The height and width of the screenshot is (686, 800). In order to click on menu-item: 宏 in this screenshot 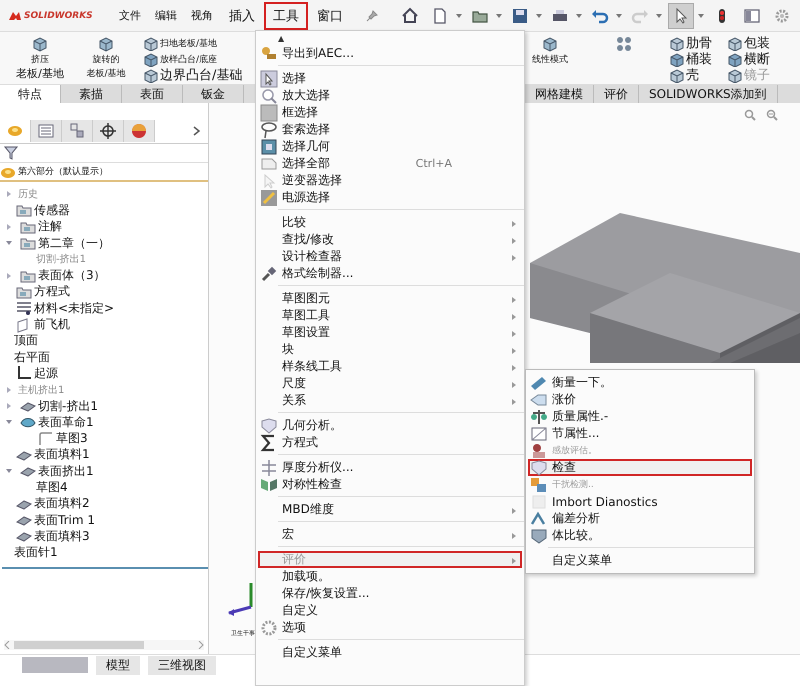, I will do `click(390, 534)`.